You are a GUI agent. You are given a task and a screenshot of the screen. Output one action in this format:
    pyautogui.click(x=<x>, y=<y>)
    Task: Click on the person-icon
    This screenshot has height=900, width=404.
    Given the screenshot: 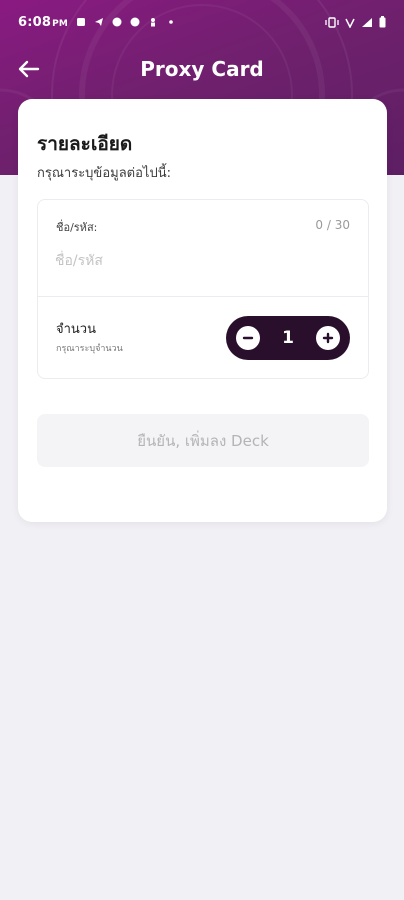 What is the action you would take?
    pyautogui.click(x=153, y=22)
    